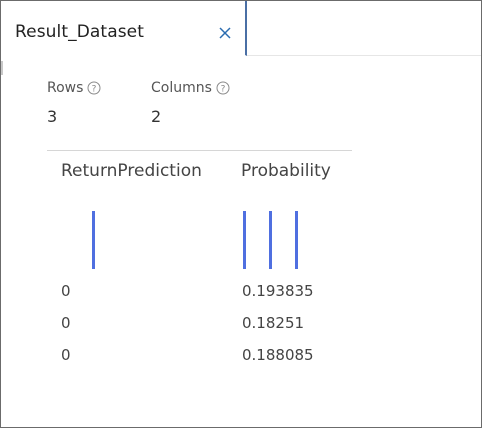 This screenshot has height=428, width=482. I want to click on rows-stat: Rows ? 3, so click(74, 102).